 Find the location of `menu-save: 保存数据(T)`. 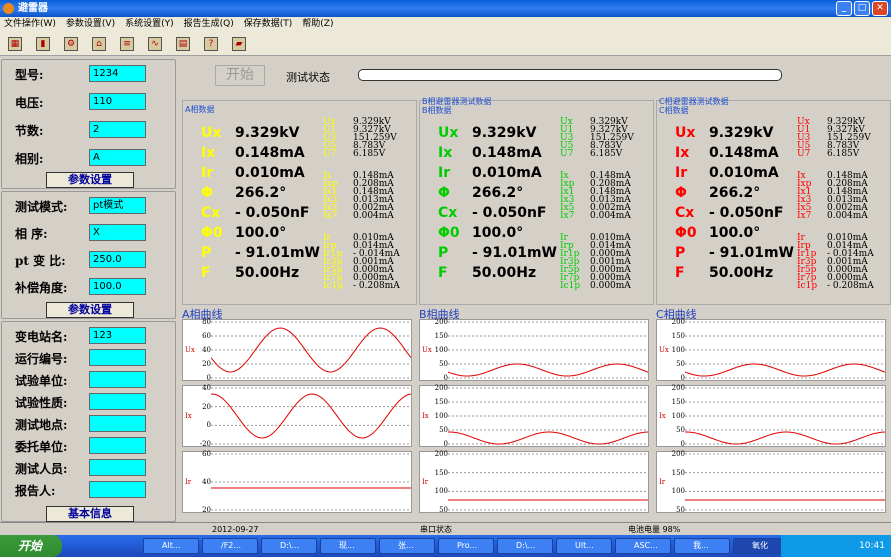

menu-save: 保存数据(T) is located at coordinates (268, 24).